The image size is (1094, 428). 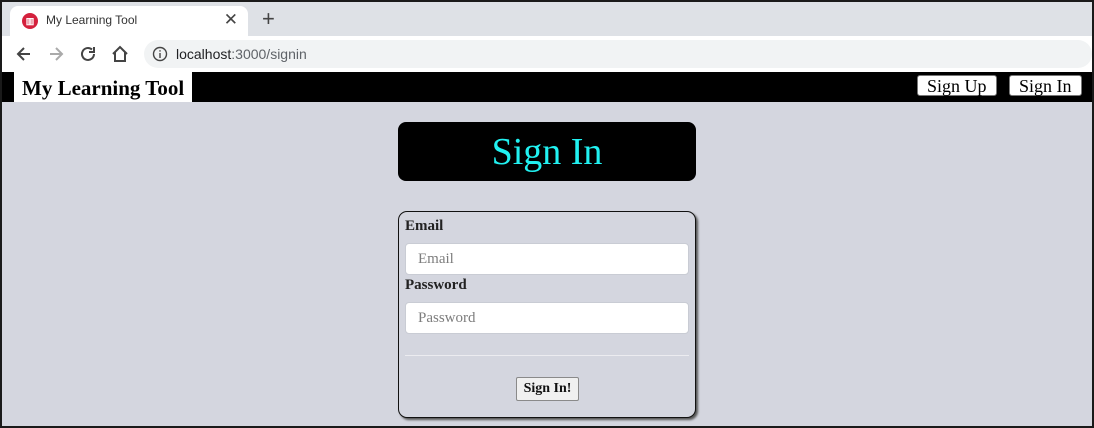 I want to click on forward-arrow-icon, so click(x=56, y=54).